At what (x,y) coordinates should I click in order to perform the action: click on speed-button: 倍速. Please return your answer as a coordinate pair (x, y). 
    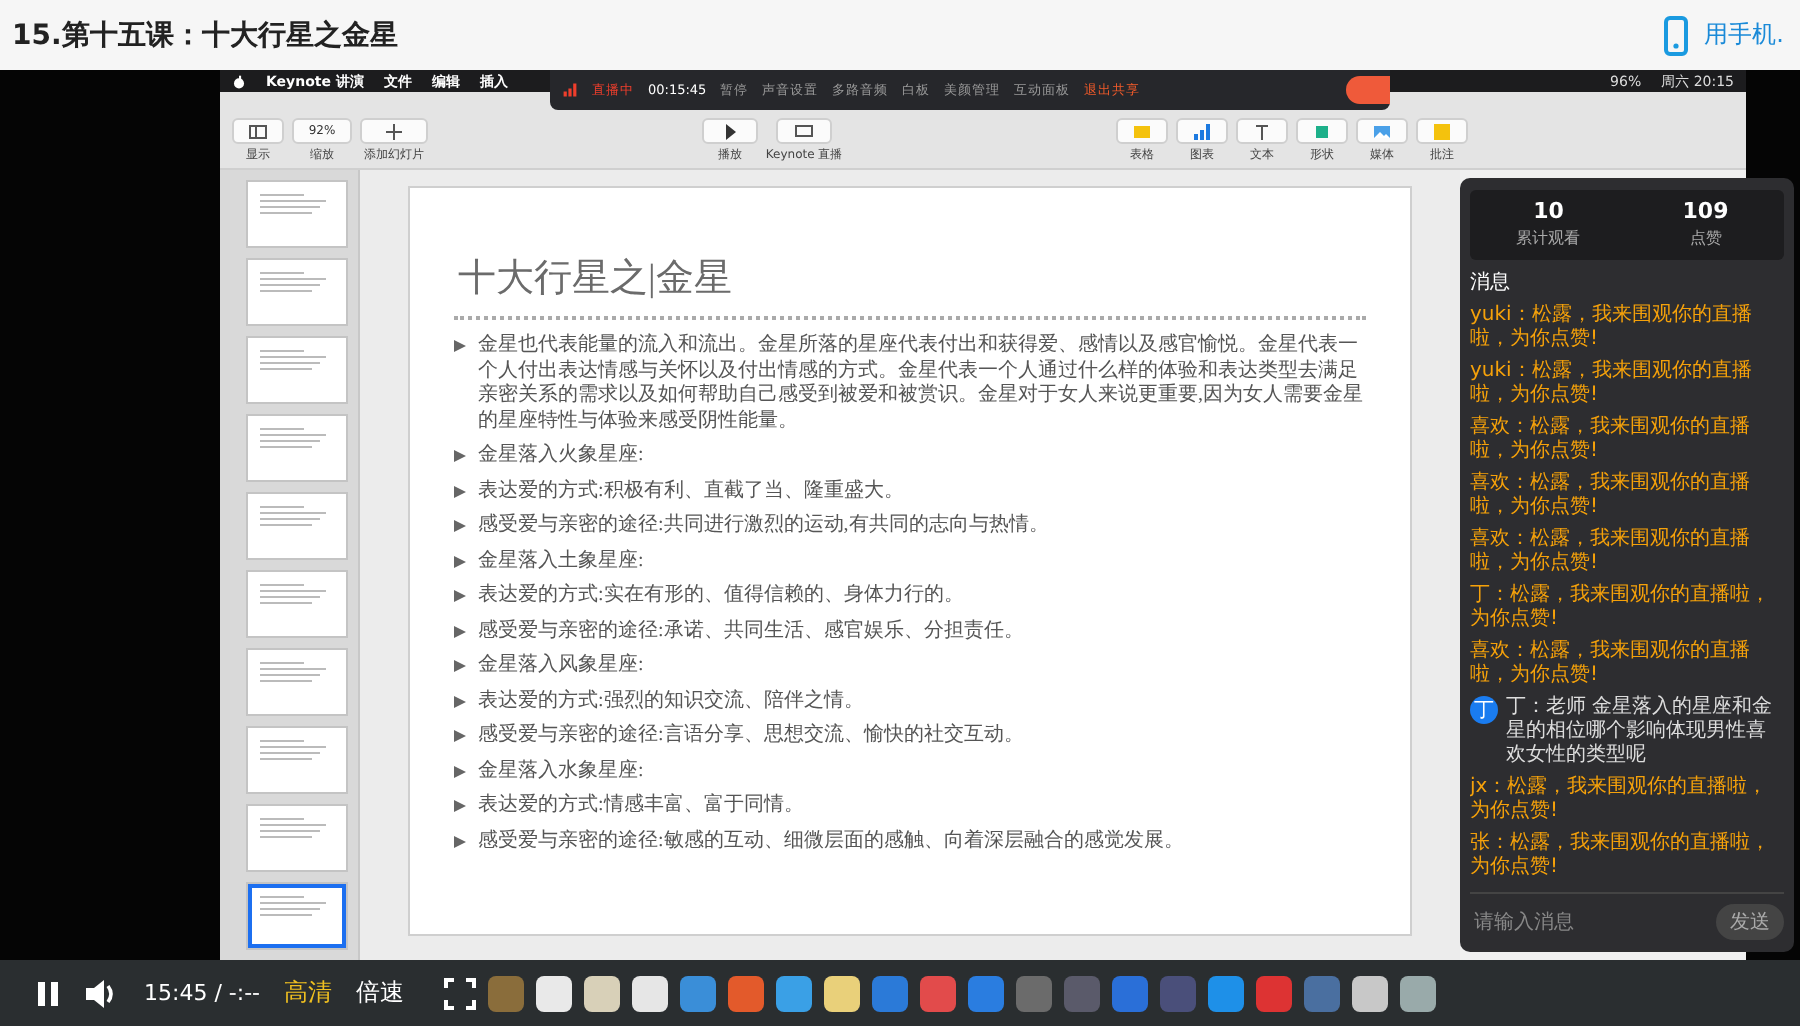
    Looking at the image, I should click on (380, 993).